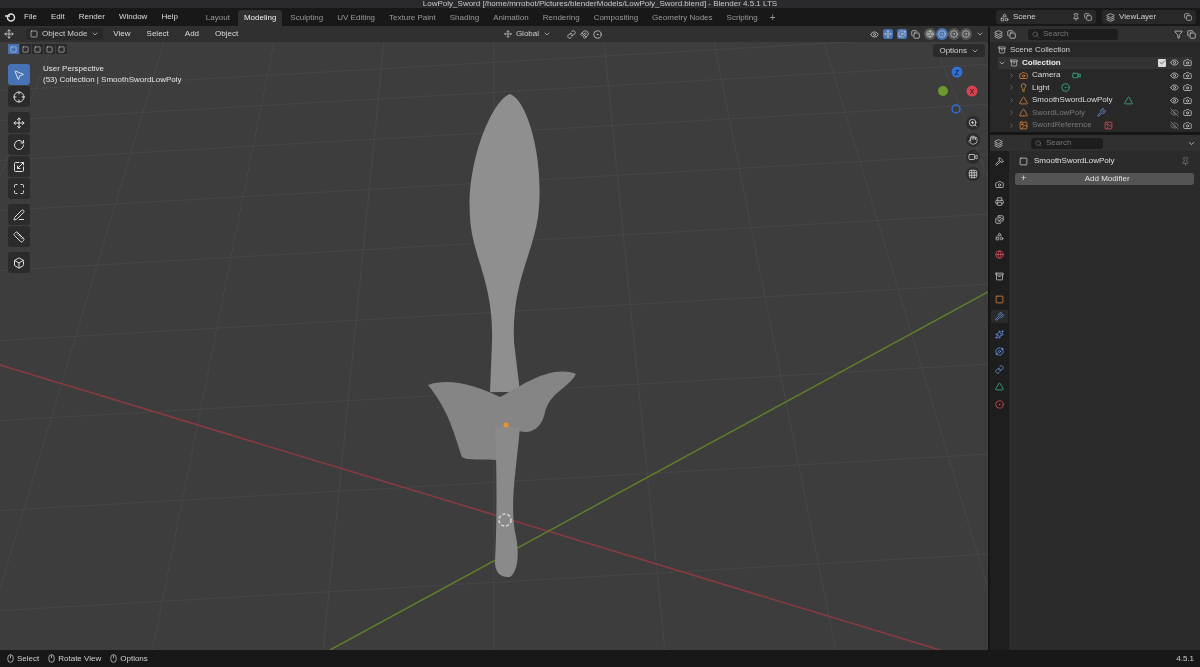 This screenshot has height=667, width=1200. I want to click on outliner-root: Scene Collection, so click(1040, 50).